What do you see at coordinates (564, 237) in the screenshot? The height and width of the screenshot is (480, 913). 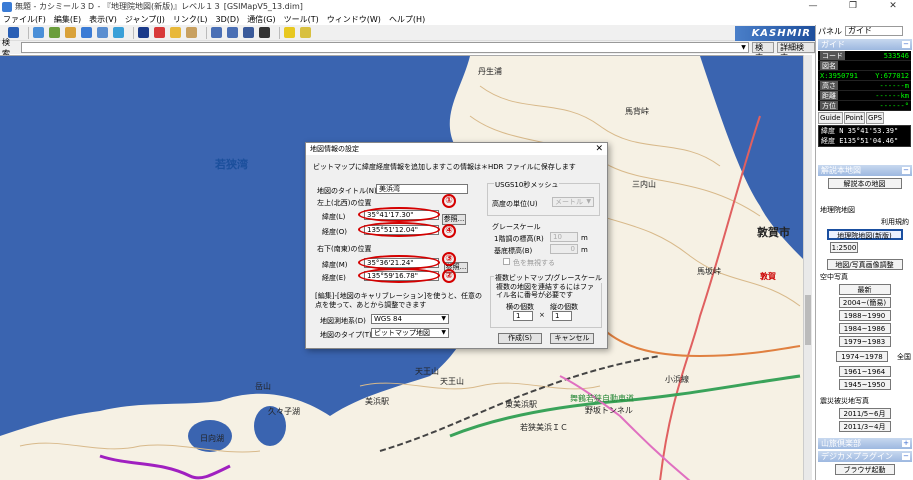 I see `step-height-input: 10` at bounding box center [564, 237].